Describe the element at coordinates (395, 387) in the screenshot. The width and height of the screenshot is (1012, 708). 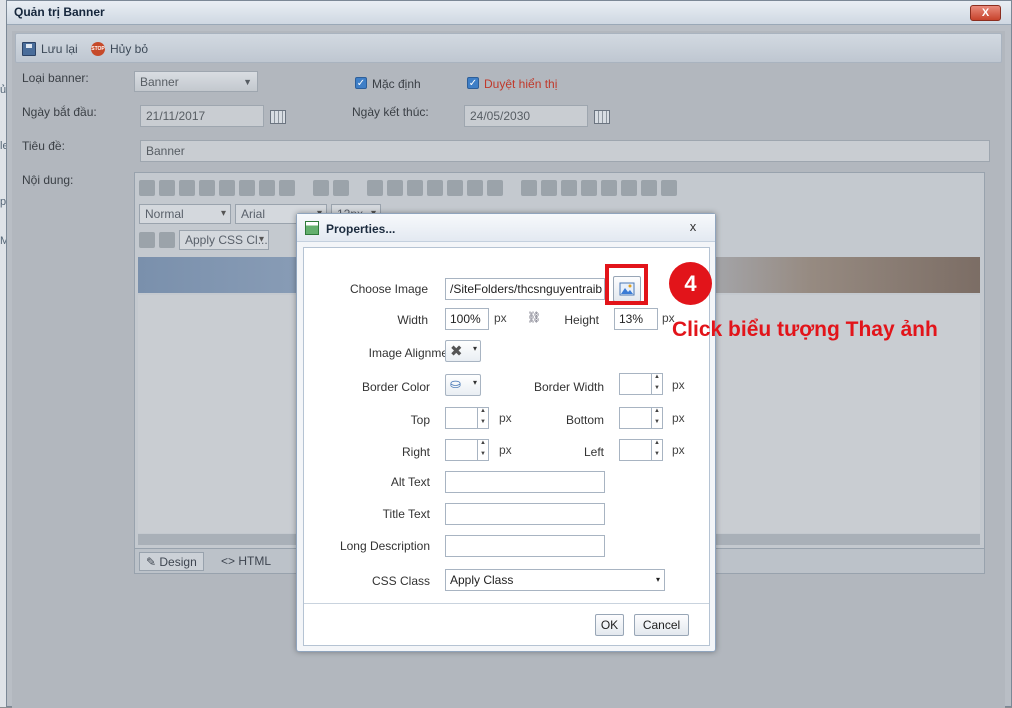
I see `border-color-label: Border Color` at that location.